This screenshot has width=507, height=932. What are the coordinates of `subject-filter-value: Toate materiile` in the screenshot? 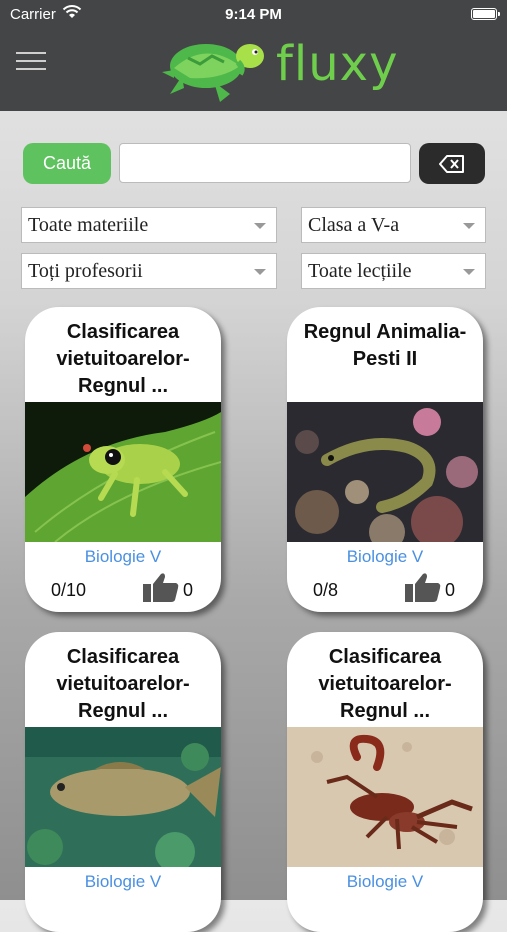 It's located at (88, 225).